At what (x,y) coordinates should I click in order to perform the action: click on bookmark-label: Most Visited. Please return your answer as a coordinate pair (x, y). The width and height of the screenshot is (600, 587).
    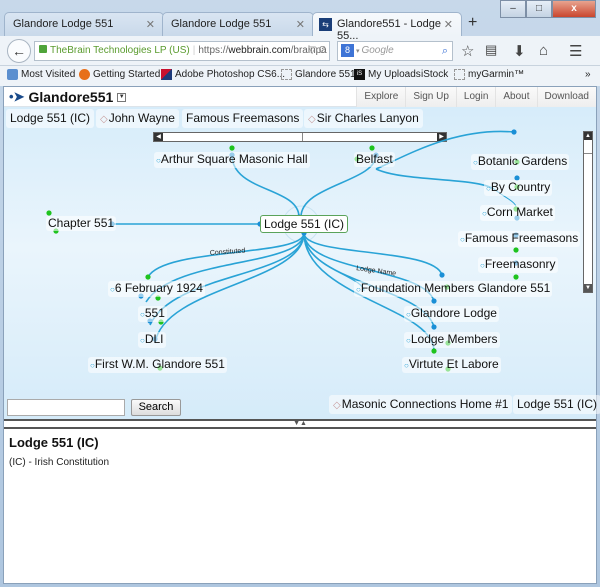
    Looking at the image, I should click on (48, 74).